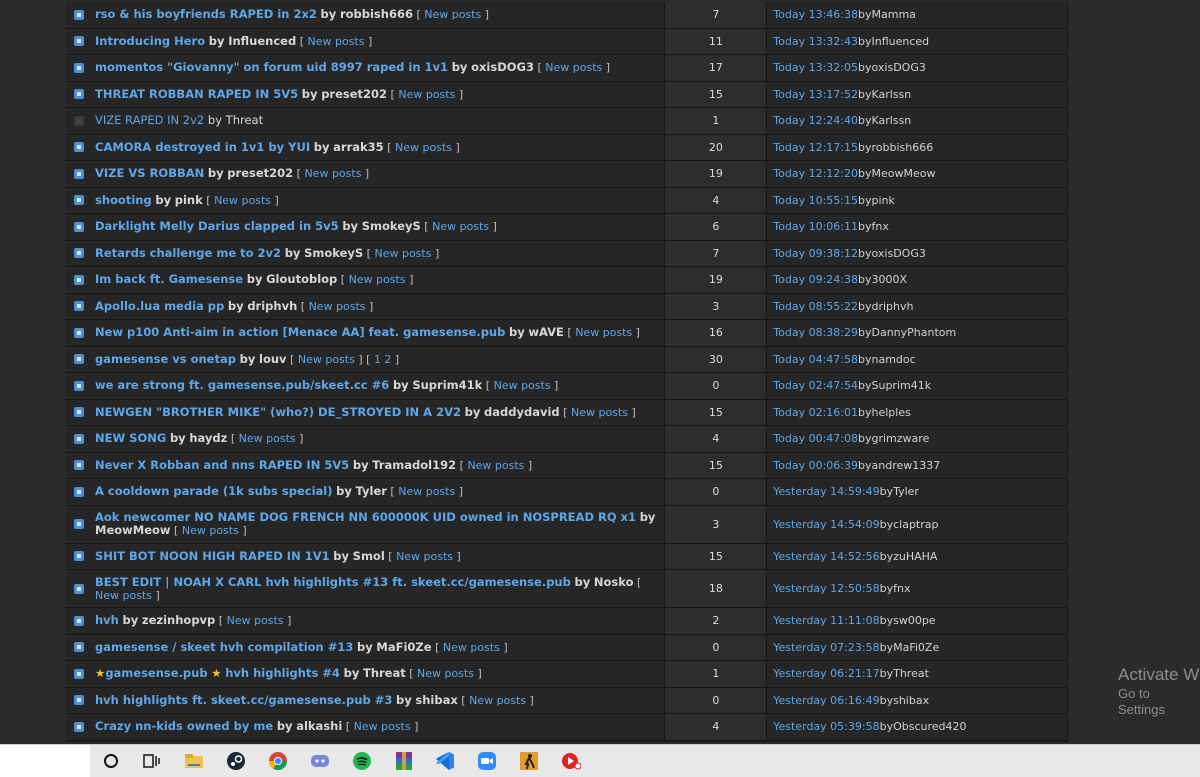 The width and height of the screenshot is (1200, 777). I want to click on last-post-time-link: Yesterday 11:11:08, so click(826, 620).